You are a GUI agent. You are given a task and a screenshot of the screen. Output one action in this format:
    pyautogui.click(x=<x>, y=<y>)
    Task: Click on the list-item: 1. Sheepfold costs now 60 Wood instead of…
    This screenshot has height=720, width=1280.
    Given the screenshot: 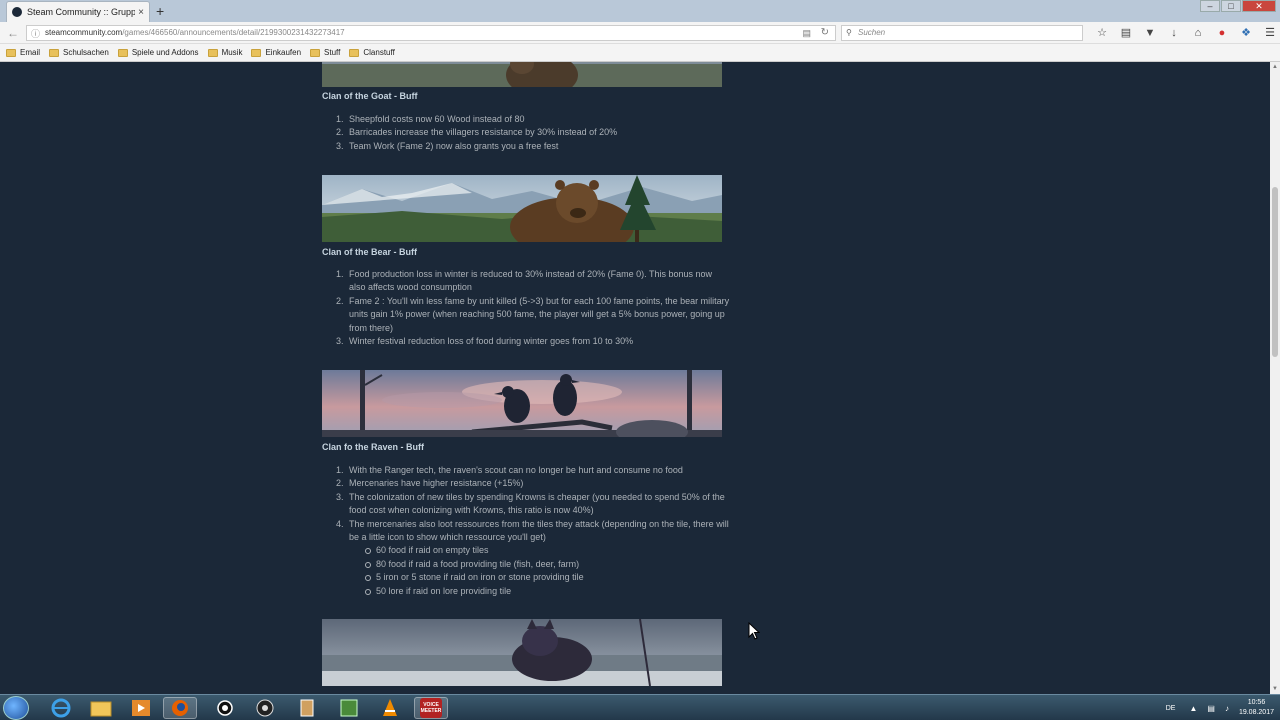 What is the action you would take?
    pyautogui.click(x=430, y=119)
    